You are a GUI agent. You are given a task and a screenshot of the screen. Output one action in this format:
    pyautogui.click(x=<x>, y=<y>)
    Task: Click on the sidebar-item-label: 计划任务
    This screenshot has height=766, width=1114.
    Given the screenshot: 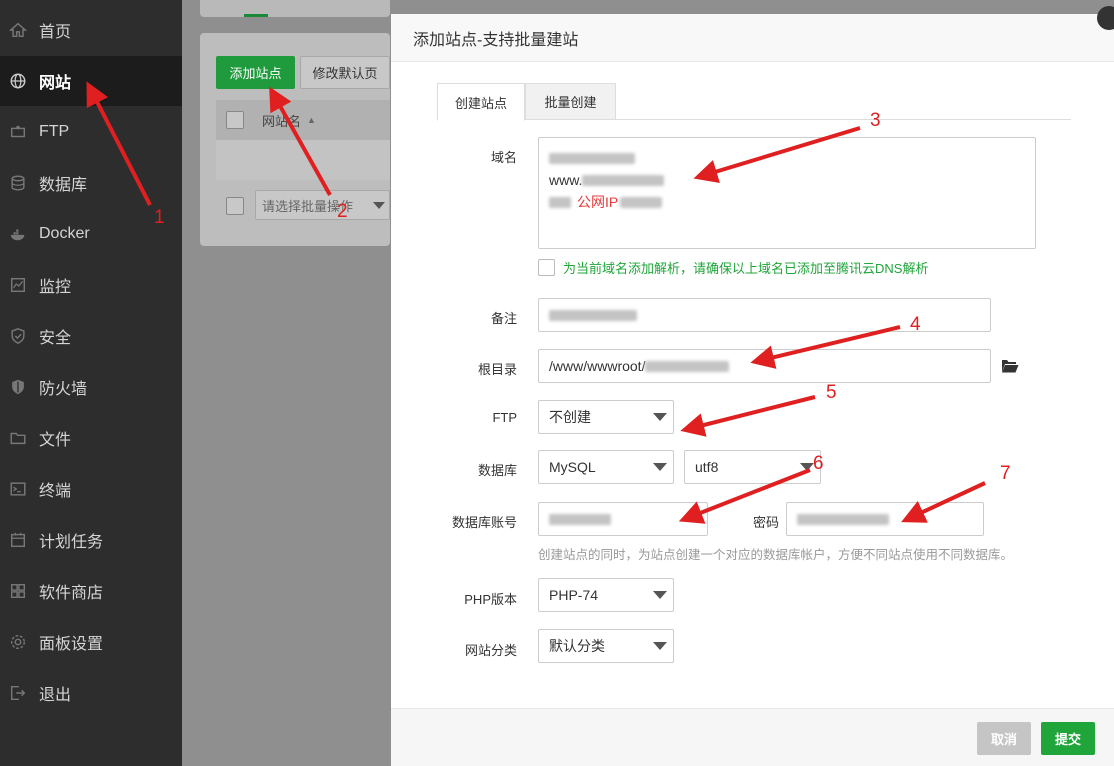 What is the action you would take?
    pyautogui.click(x=71, y=542)
    